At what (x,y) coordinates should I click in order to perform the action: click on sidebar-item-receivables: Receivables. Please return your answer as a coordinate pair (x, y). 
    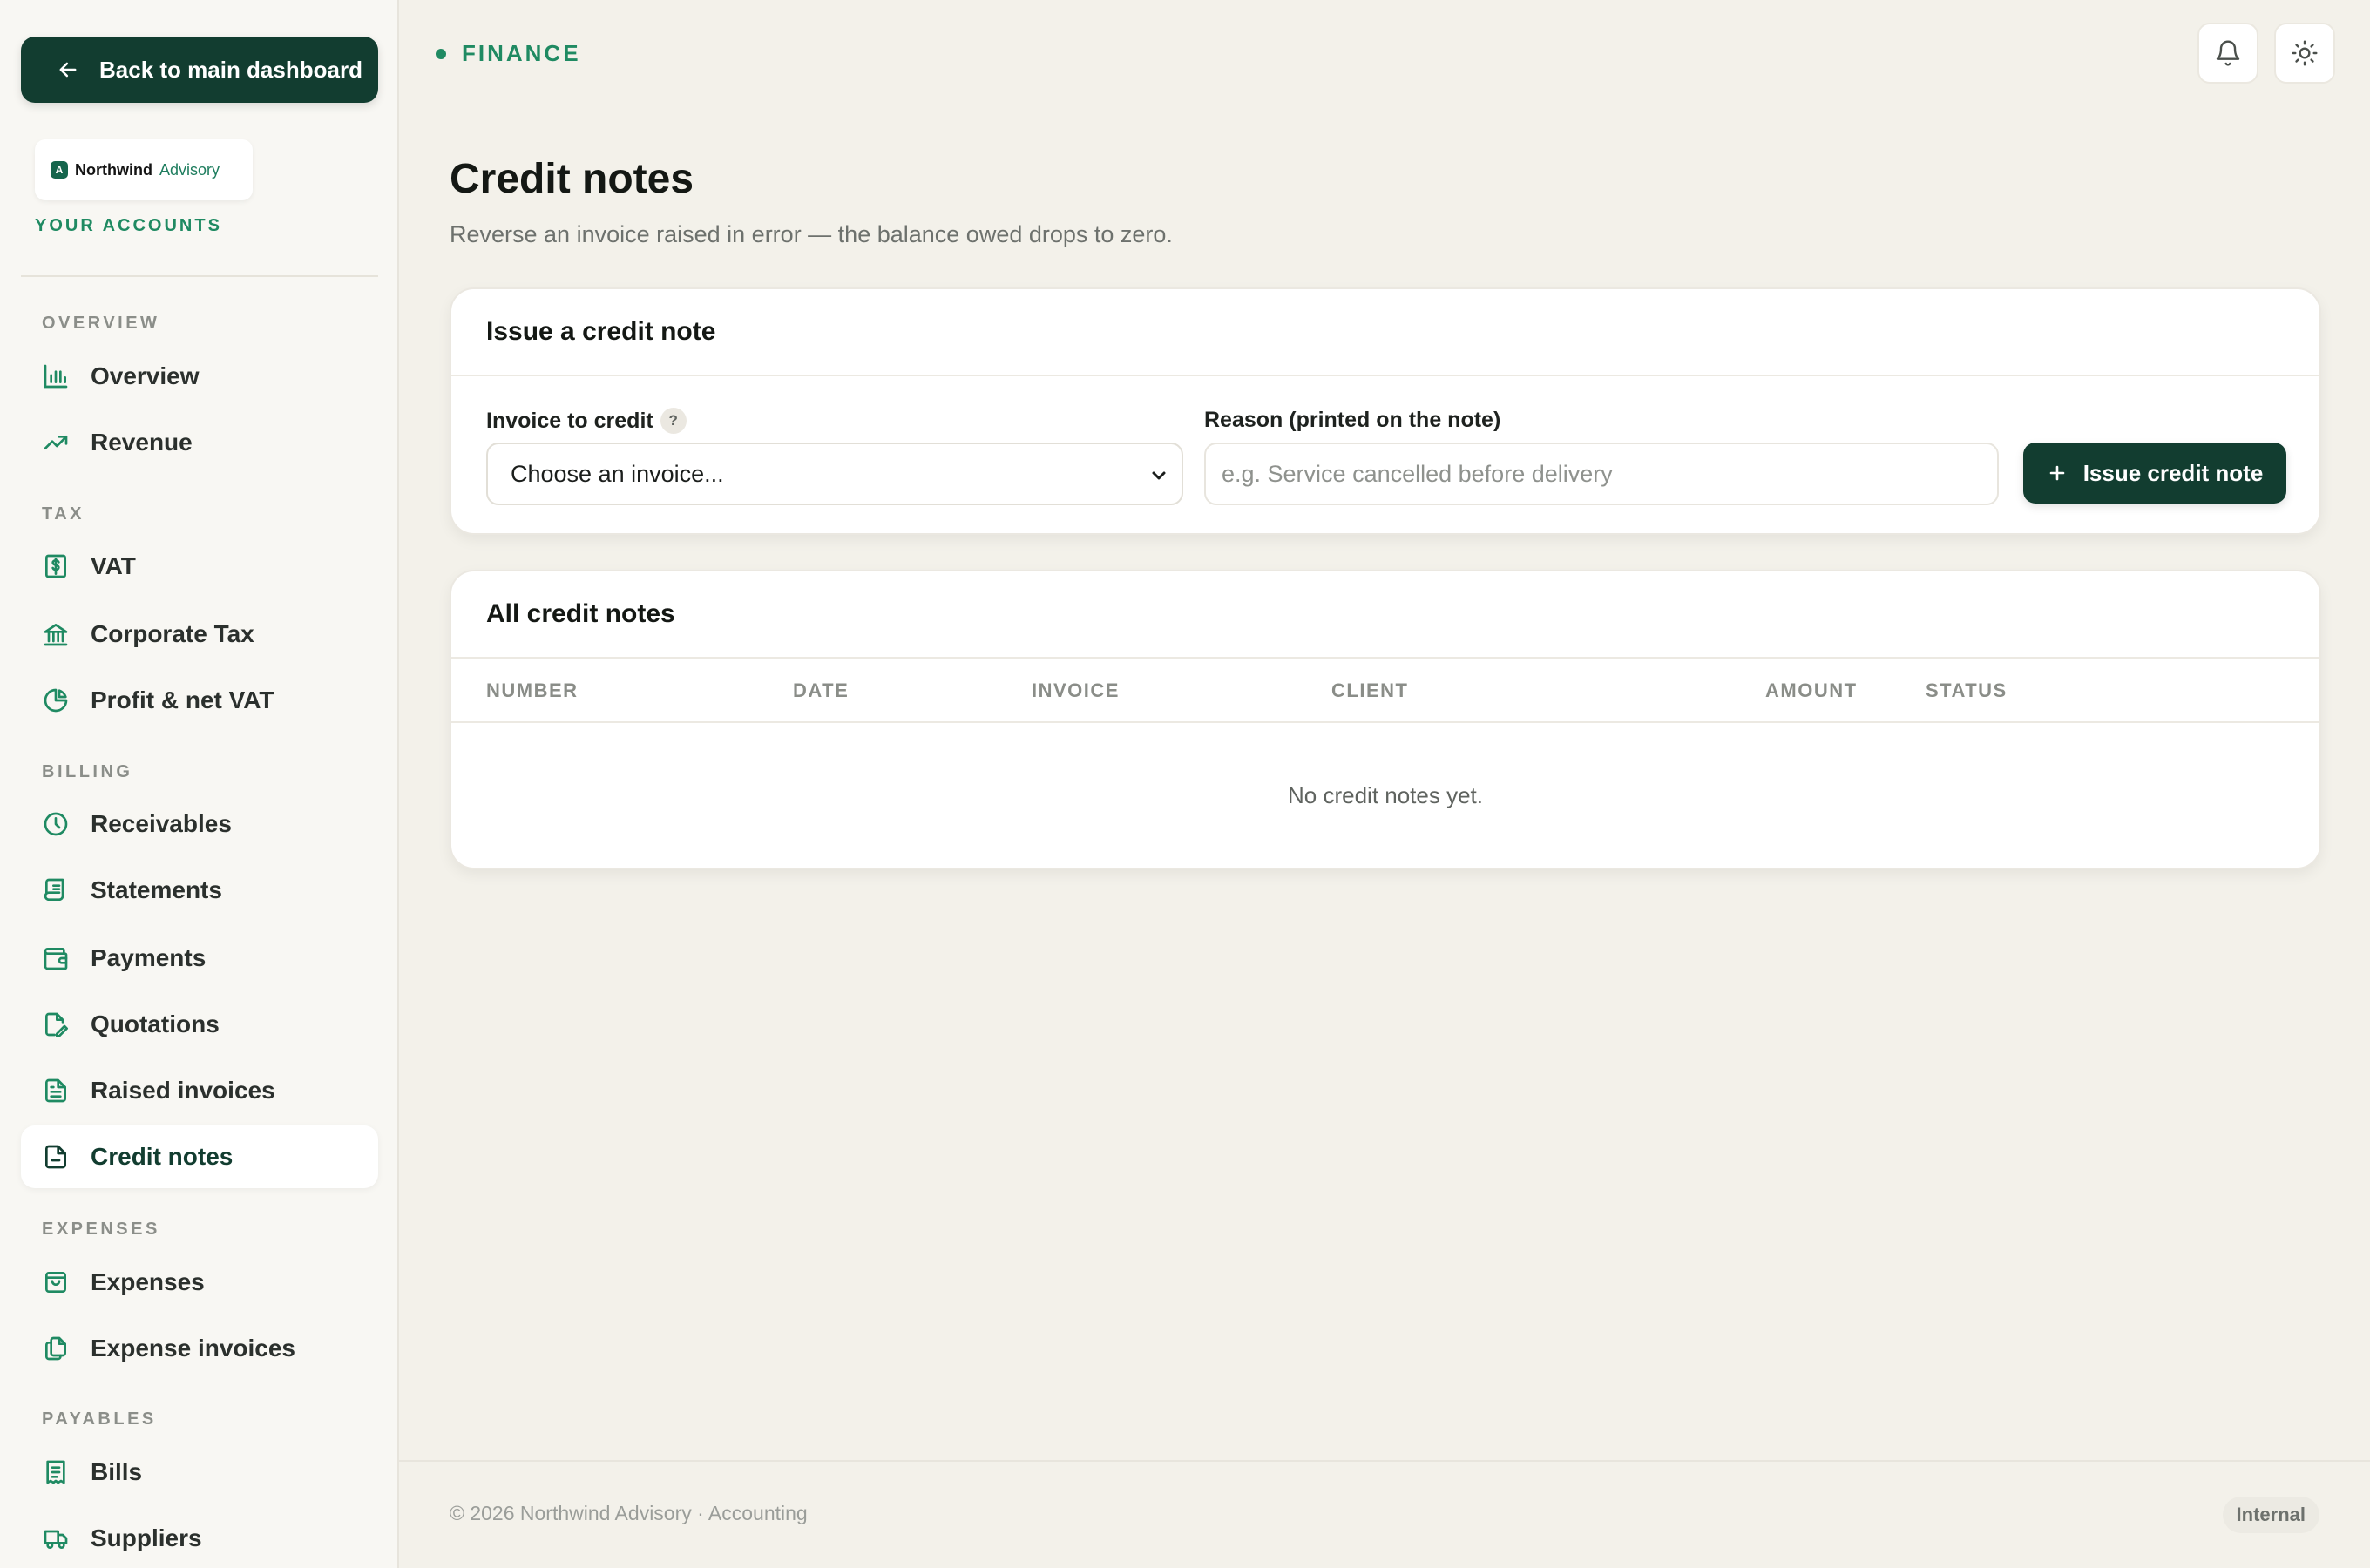
    Looking at the image, I should click on (199, 824).